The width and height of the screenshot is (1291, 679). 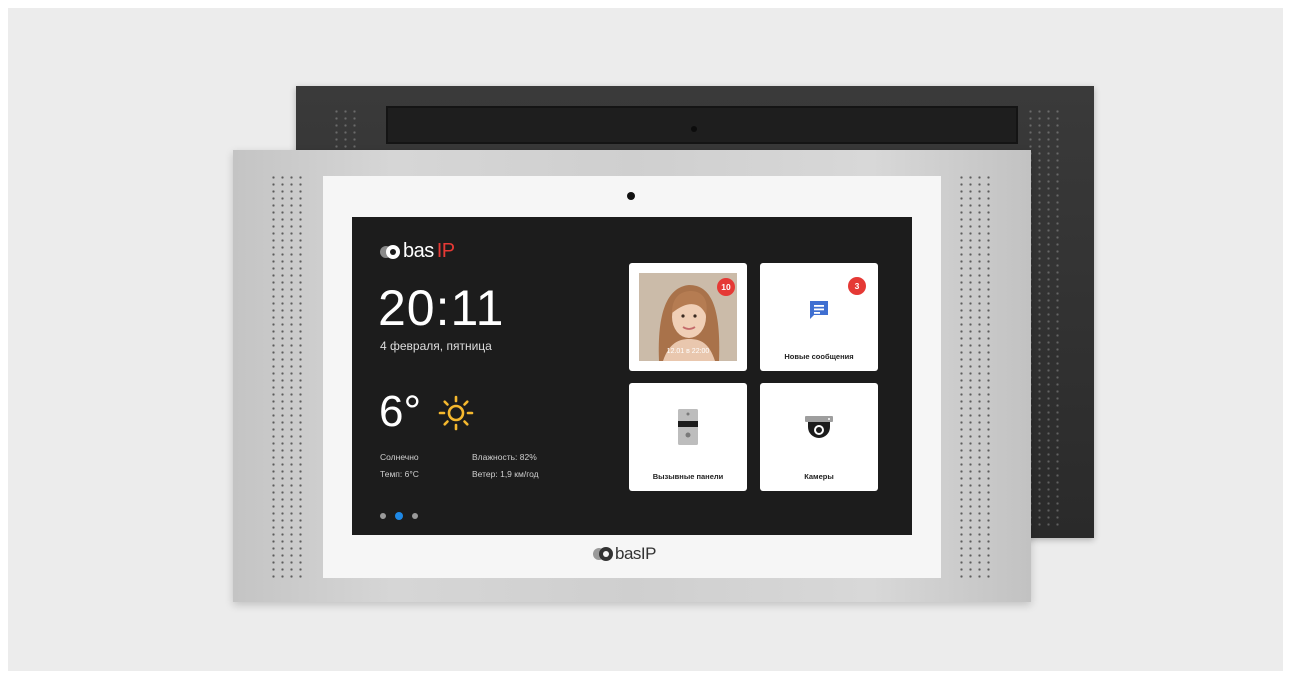 I want to click on bezel-logo: basIP, so click(x=624, y=554).